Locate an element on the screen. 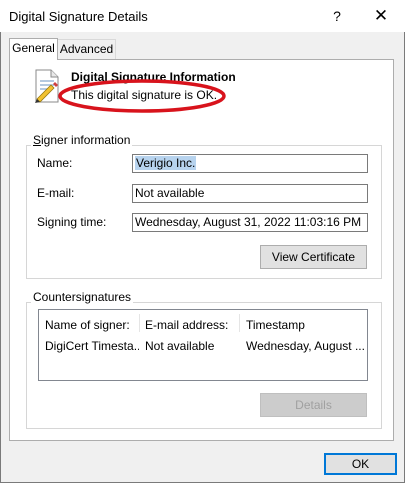  view-certificate-button: View Certificate is located at coordinates (313, 257).